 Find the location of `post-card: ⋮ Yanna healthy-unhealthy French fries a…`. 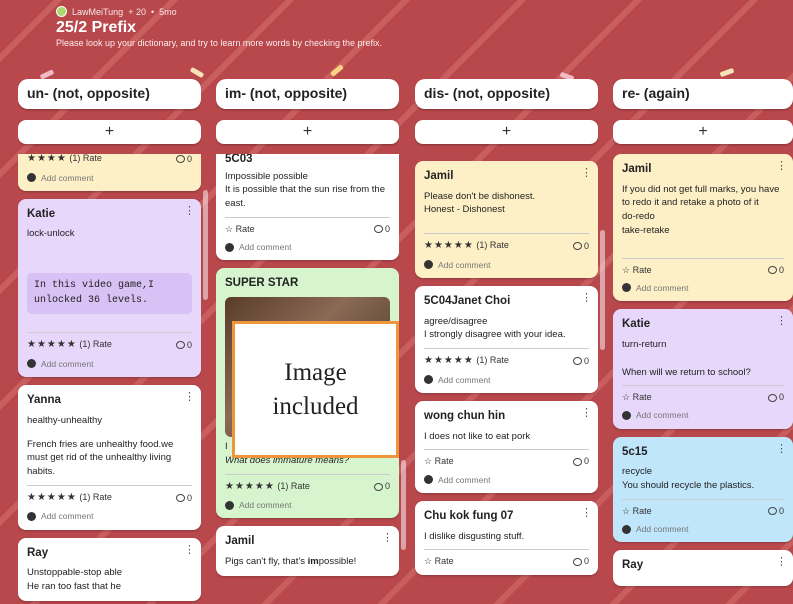

post-card: ⋮ Yanna healthy-unhealthy French fries a… is located at coordinates (109, 457).